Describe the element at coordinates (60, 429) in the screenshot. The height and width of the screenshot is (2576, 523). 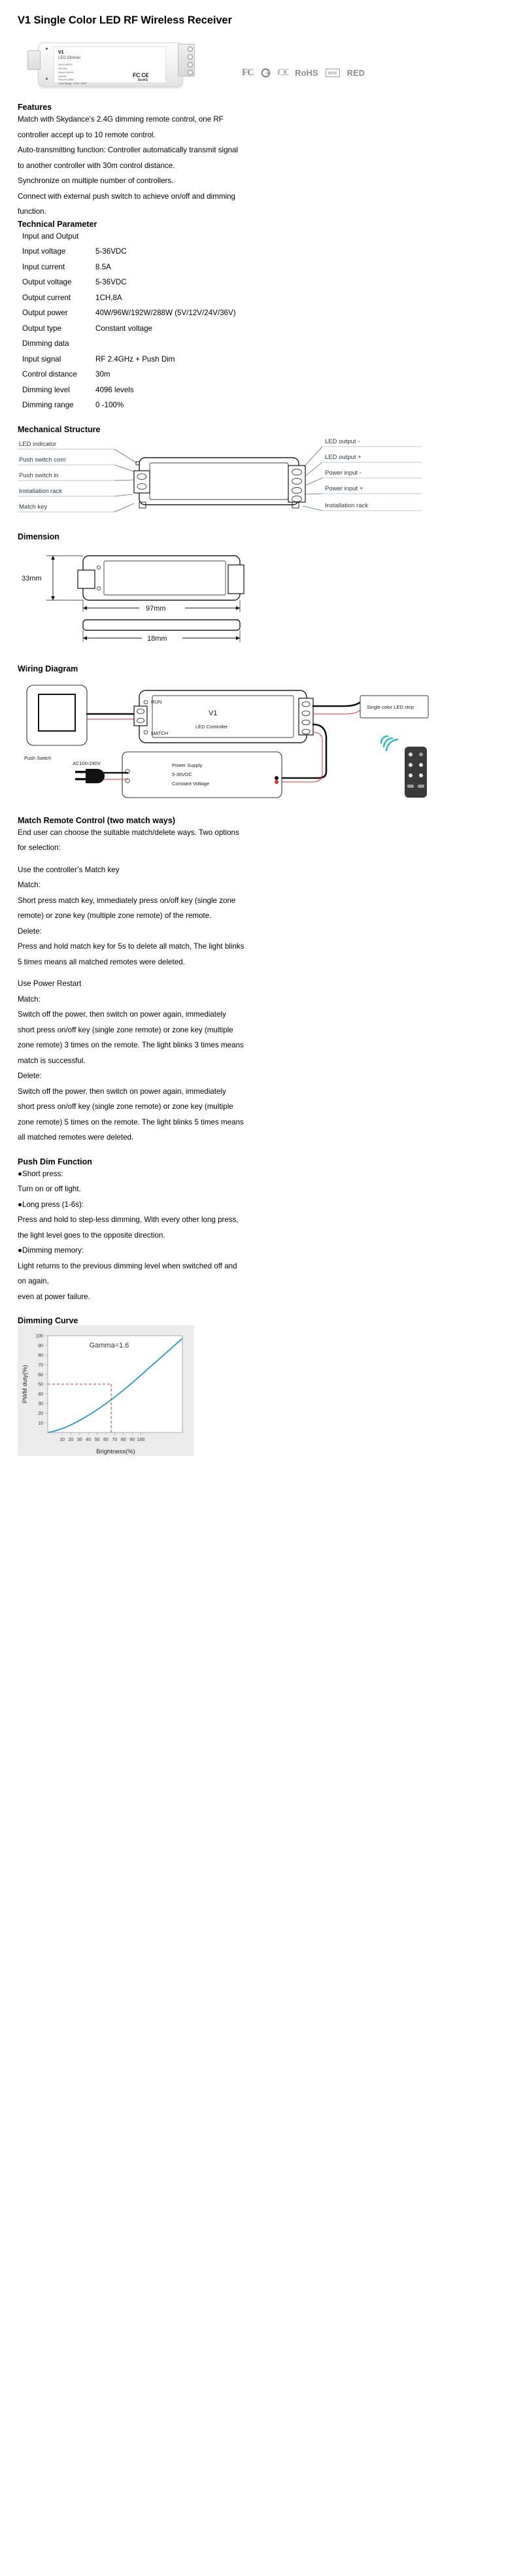
I see `mechanical-heading: Mechanical Structure` at that location.